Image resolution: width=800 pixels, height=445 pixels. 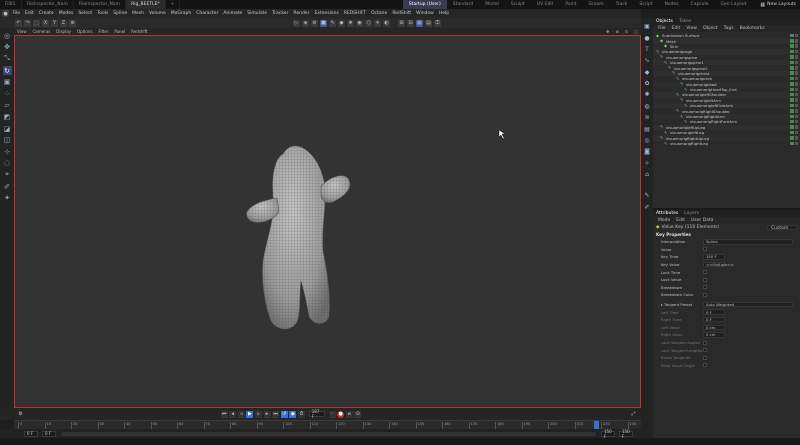 I want to click on attribute-field: 150 F, so click(x=714, y=257).